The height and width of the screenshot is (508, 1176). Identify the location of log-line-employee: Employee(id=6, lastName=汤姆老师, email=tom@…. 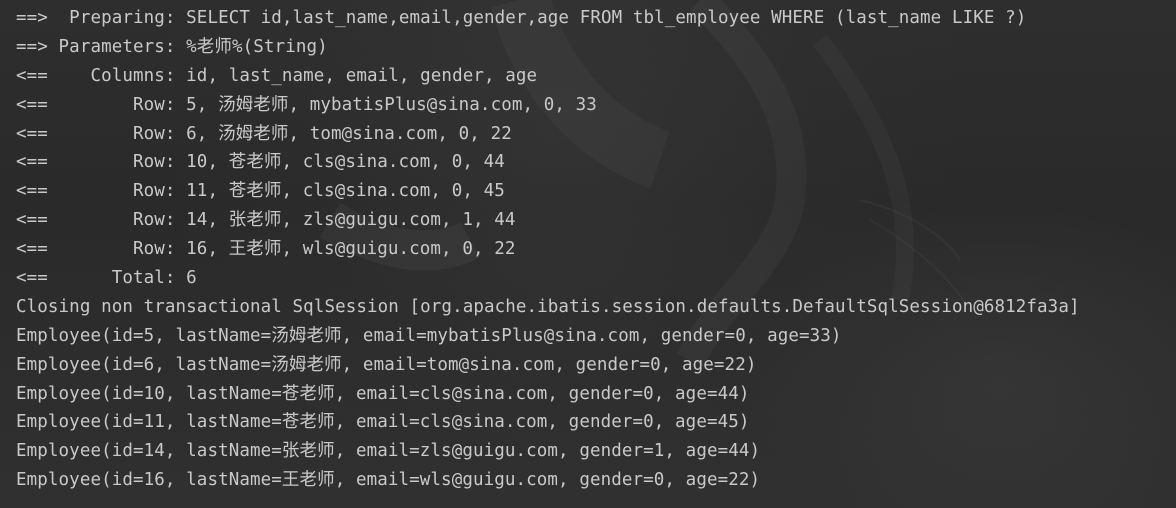
(386, 364).